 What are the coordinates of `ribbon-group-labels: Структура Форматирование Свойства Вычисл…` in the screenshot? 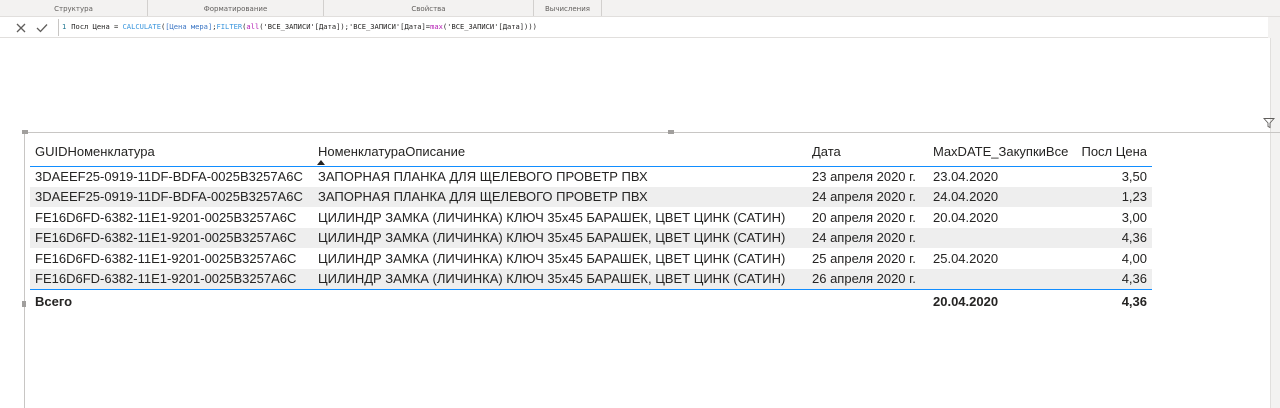 It's located at (640, 8).